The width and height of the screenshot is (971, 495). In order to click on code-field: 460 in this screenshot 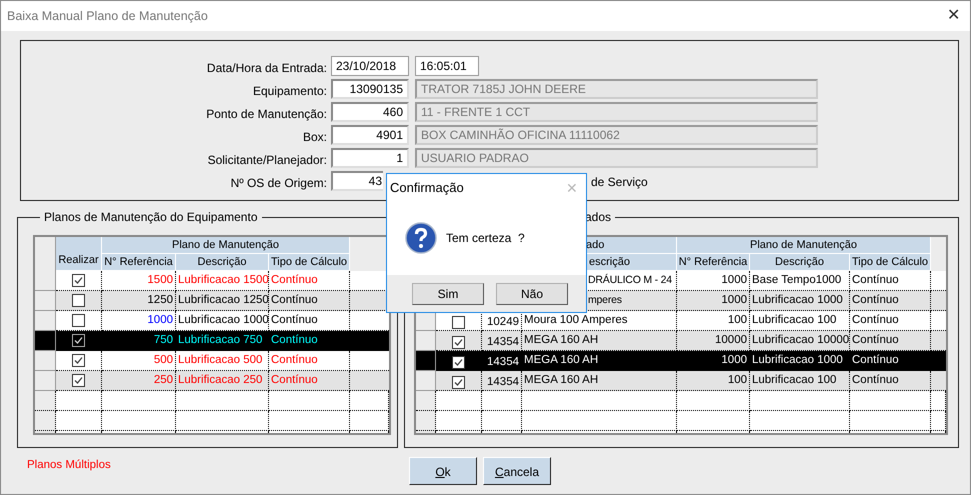, I will do `click(370, 112)`.